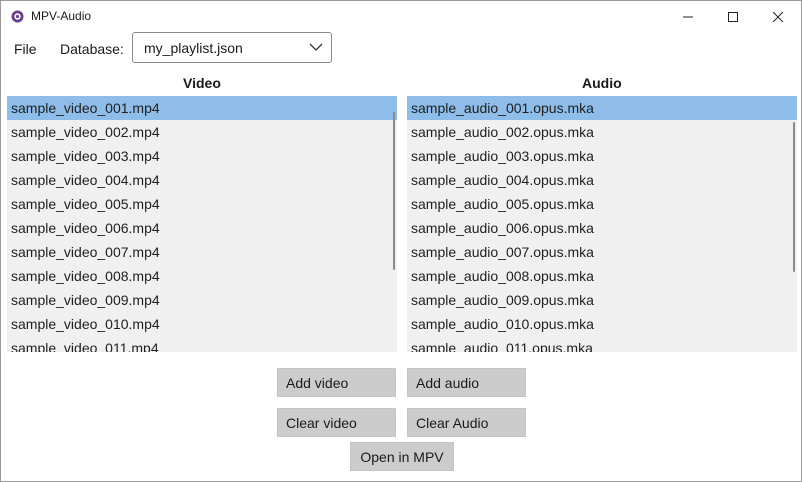 The height and width of the screenshot is (482, 802). What do you see at coordinates (61, 16) in the screenshot?
I see `window-title: MPV-Audio` at bounding box center [61, 16].